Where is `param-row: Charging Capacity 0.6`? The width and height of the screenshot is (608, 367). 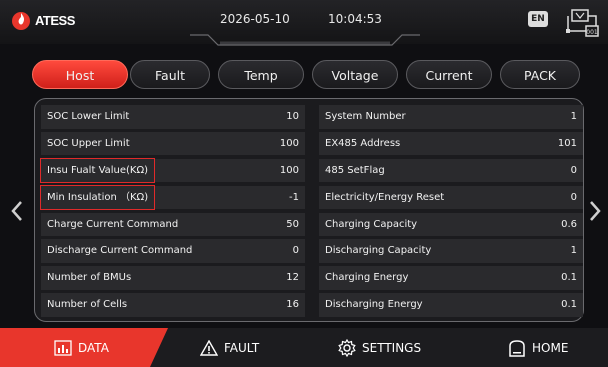
param-row: Charging Capacity 0.6 is located at coordinates (451, 224).